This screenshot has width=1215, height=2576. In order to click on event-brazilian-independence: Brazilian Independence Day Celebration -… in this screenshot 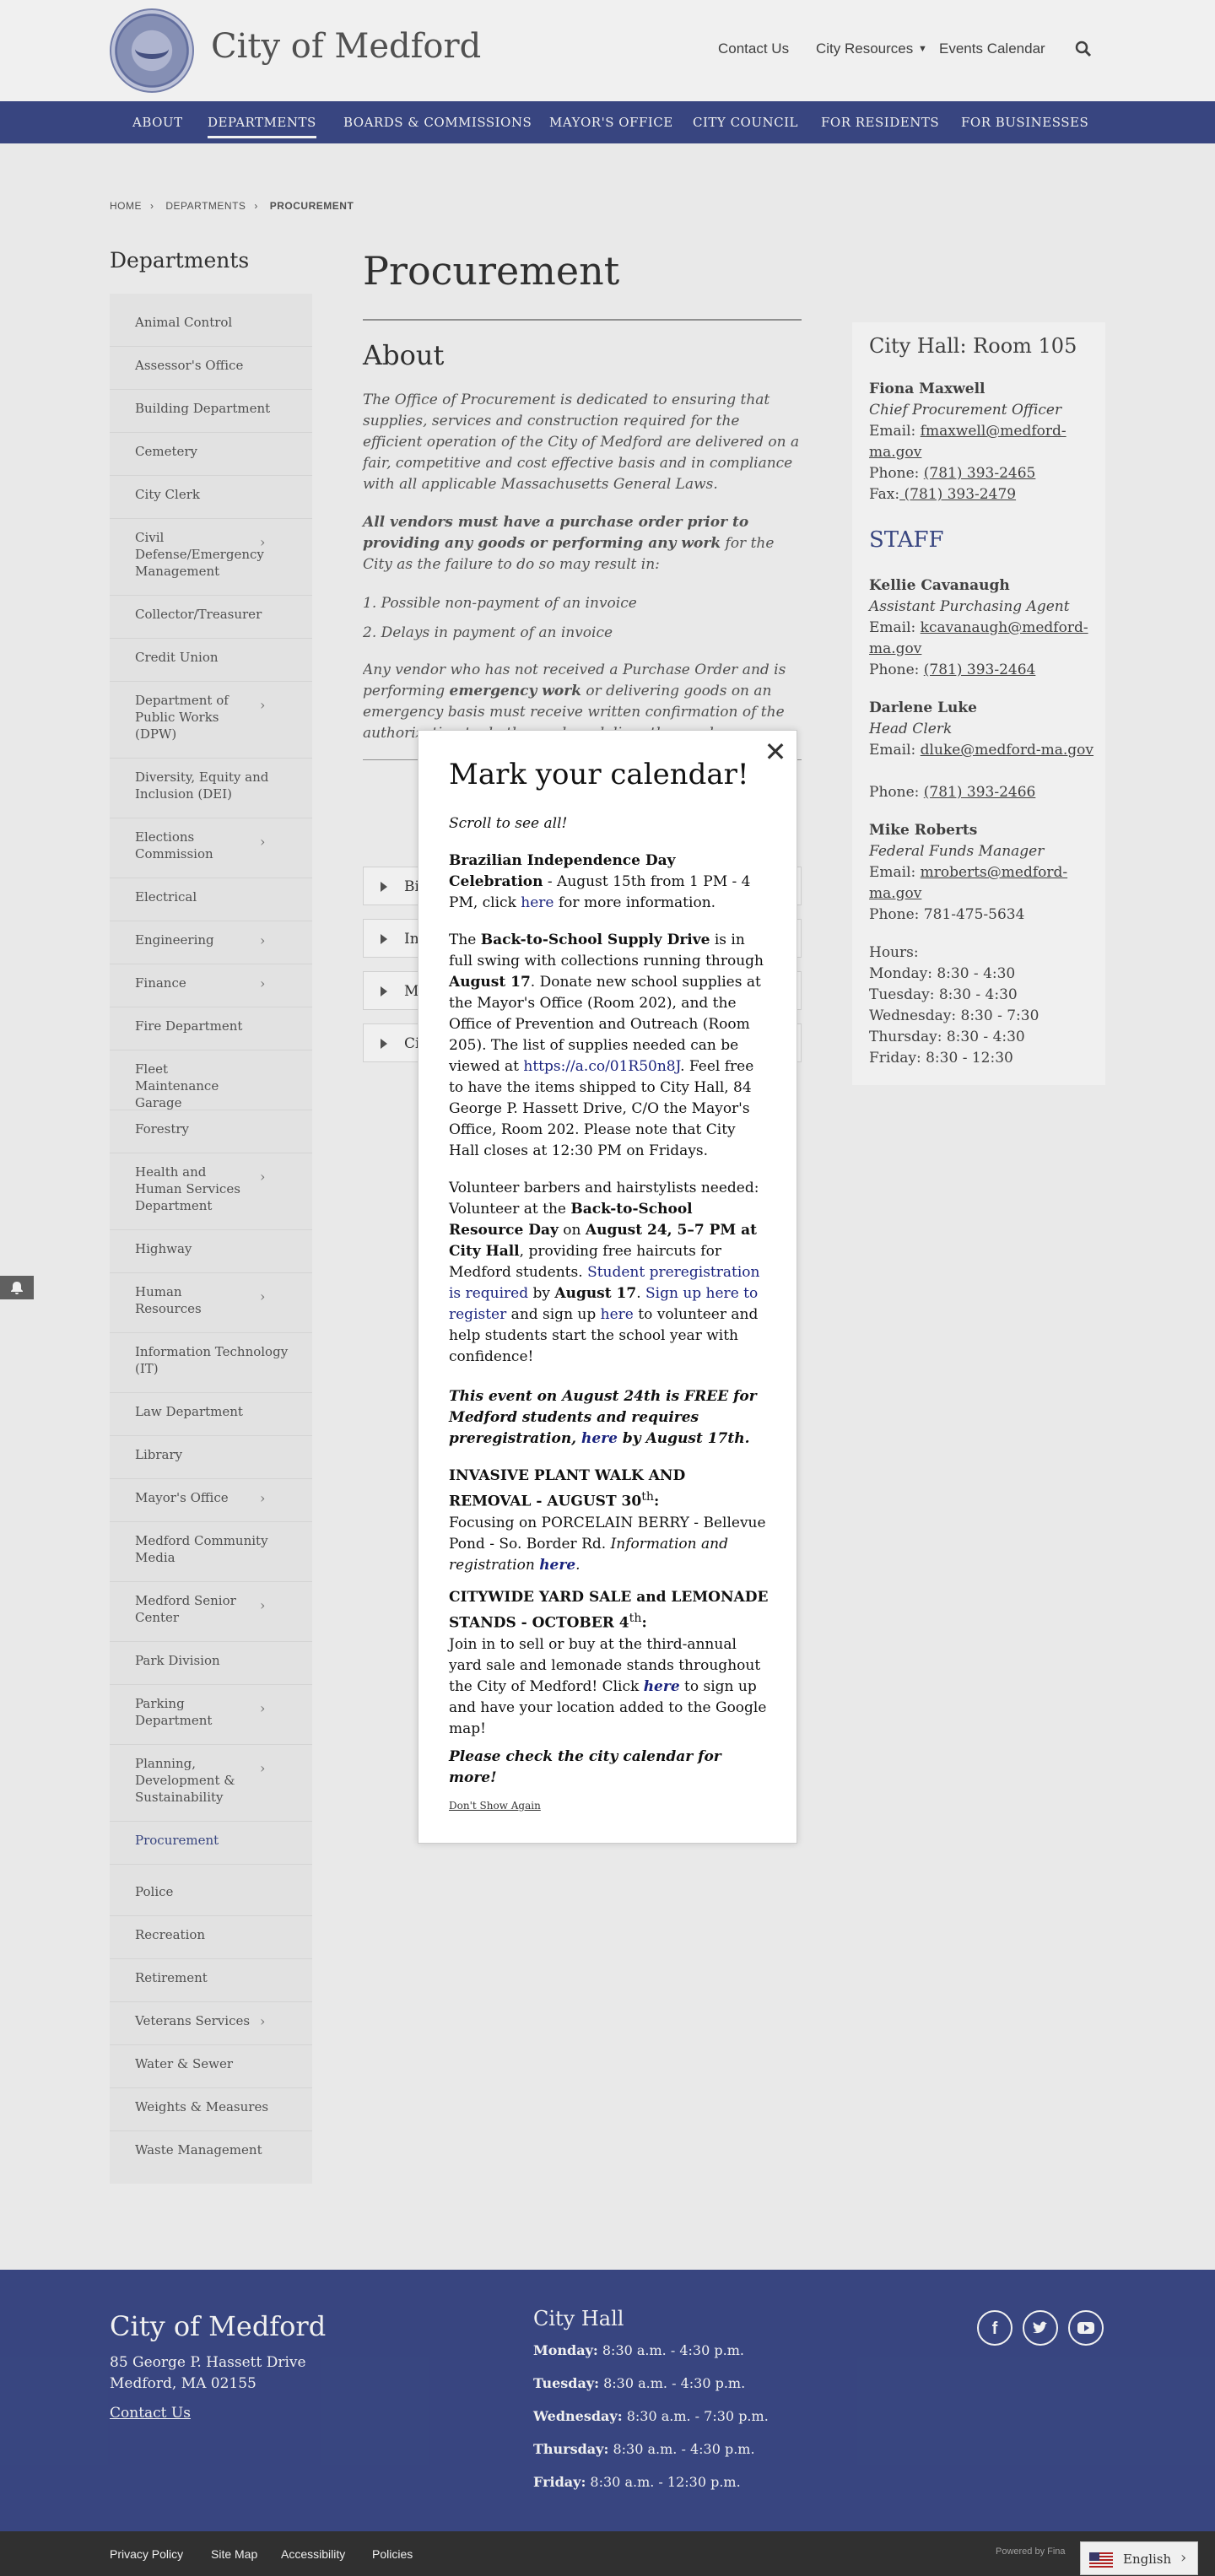, I will do `click(609, 882)`.